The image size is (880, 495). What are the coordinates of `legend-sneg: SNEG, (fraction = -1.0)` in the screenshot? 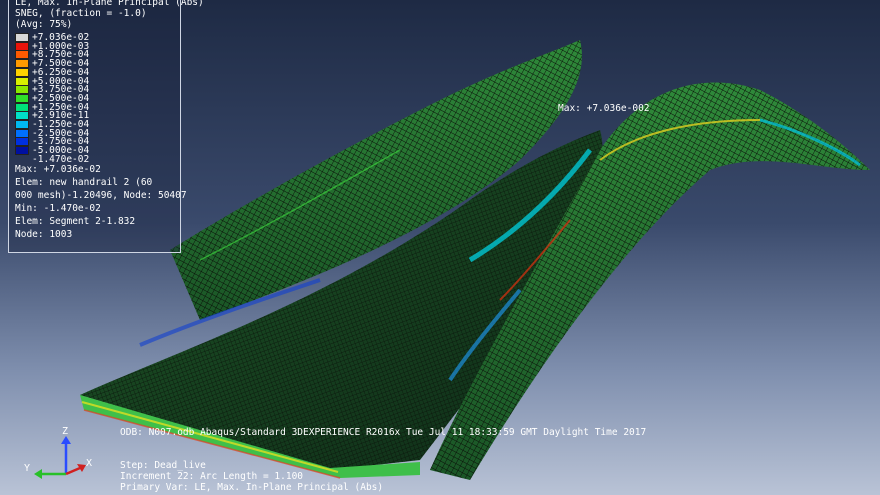 It's located at (81, 13).